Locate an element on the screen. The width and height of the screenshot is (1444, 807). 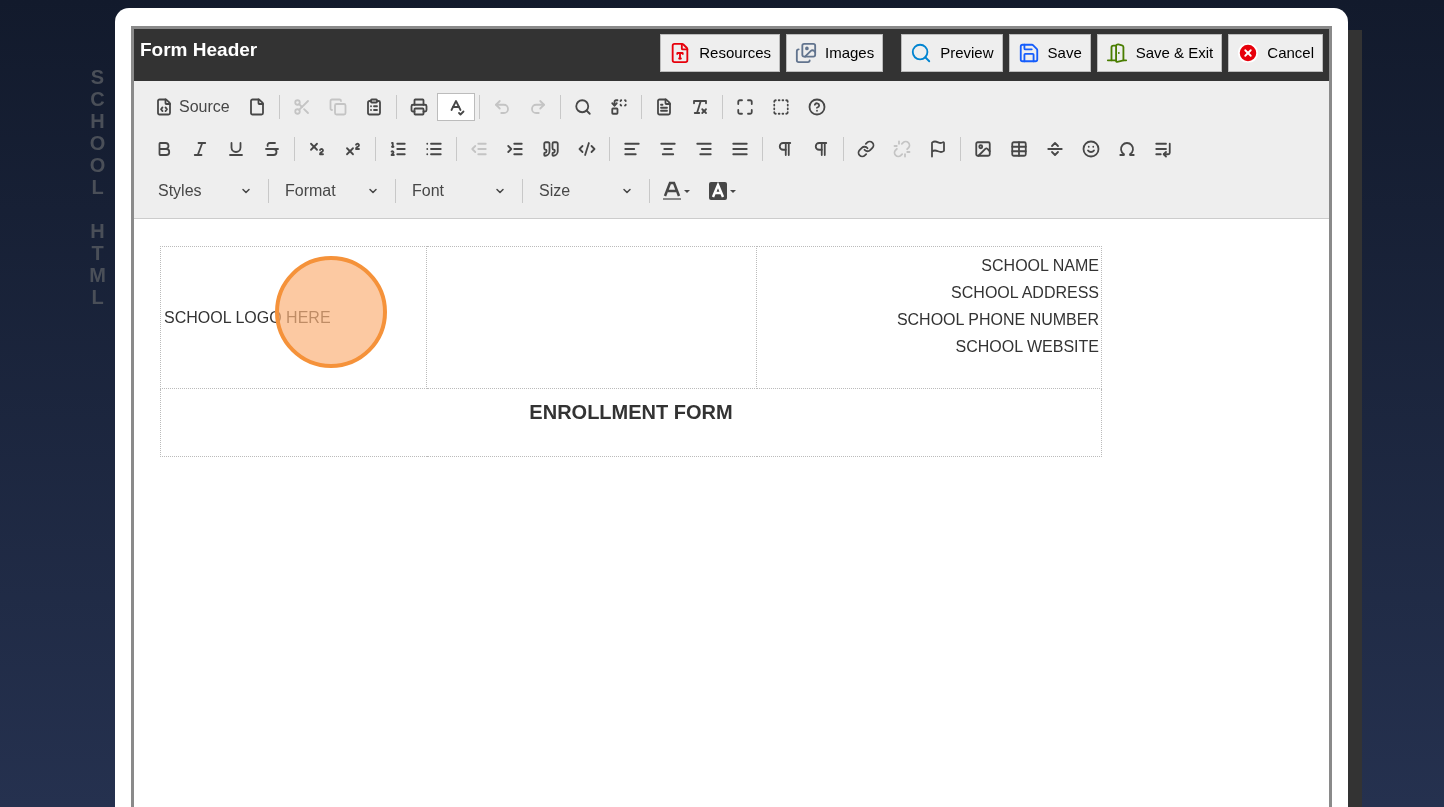
text-color-icon is located at coordinates (677, 191).